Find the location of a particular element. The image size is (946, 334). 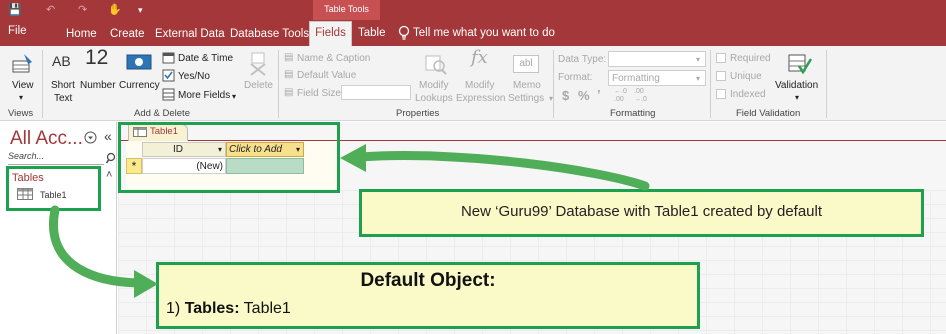

format-dropdown-icon: ▾ is located at coordinates (698, 79).